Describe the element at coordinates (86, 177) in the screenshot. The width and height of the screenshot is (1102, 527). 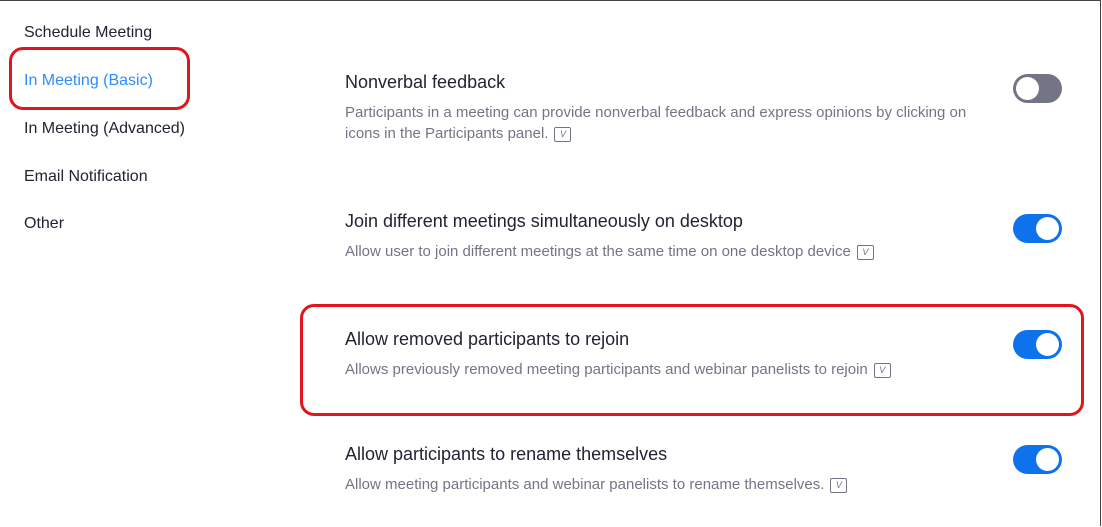
I see `sidebar-item-email-notification: Email Notification` at that location.